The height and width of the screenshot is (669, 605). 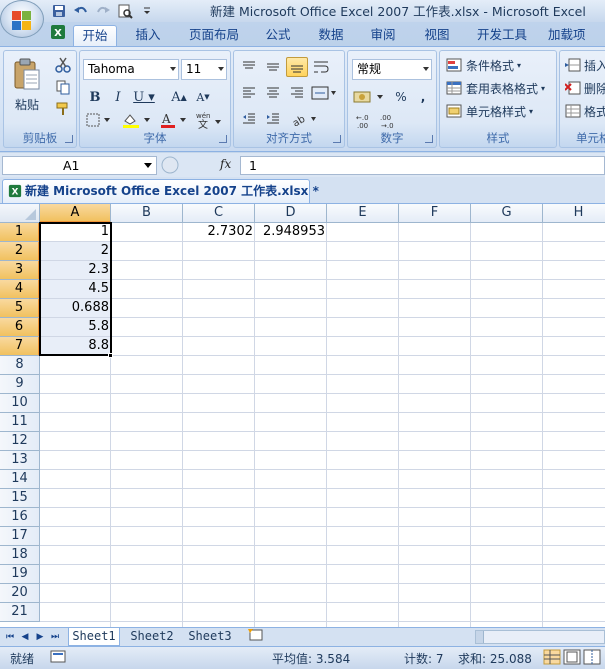 I want to click on name-box: A1, so click(x=79, y=165).